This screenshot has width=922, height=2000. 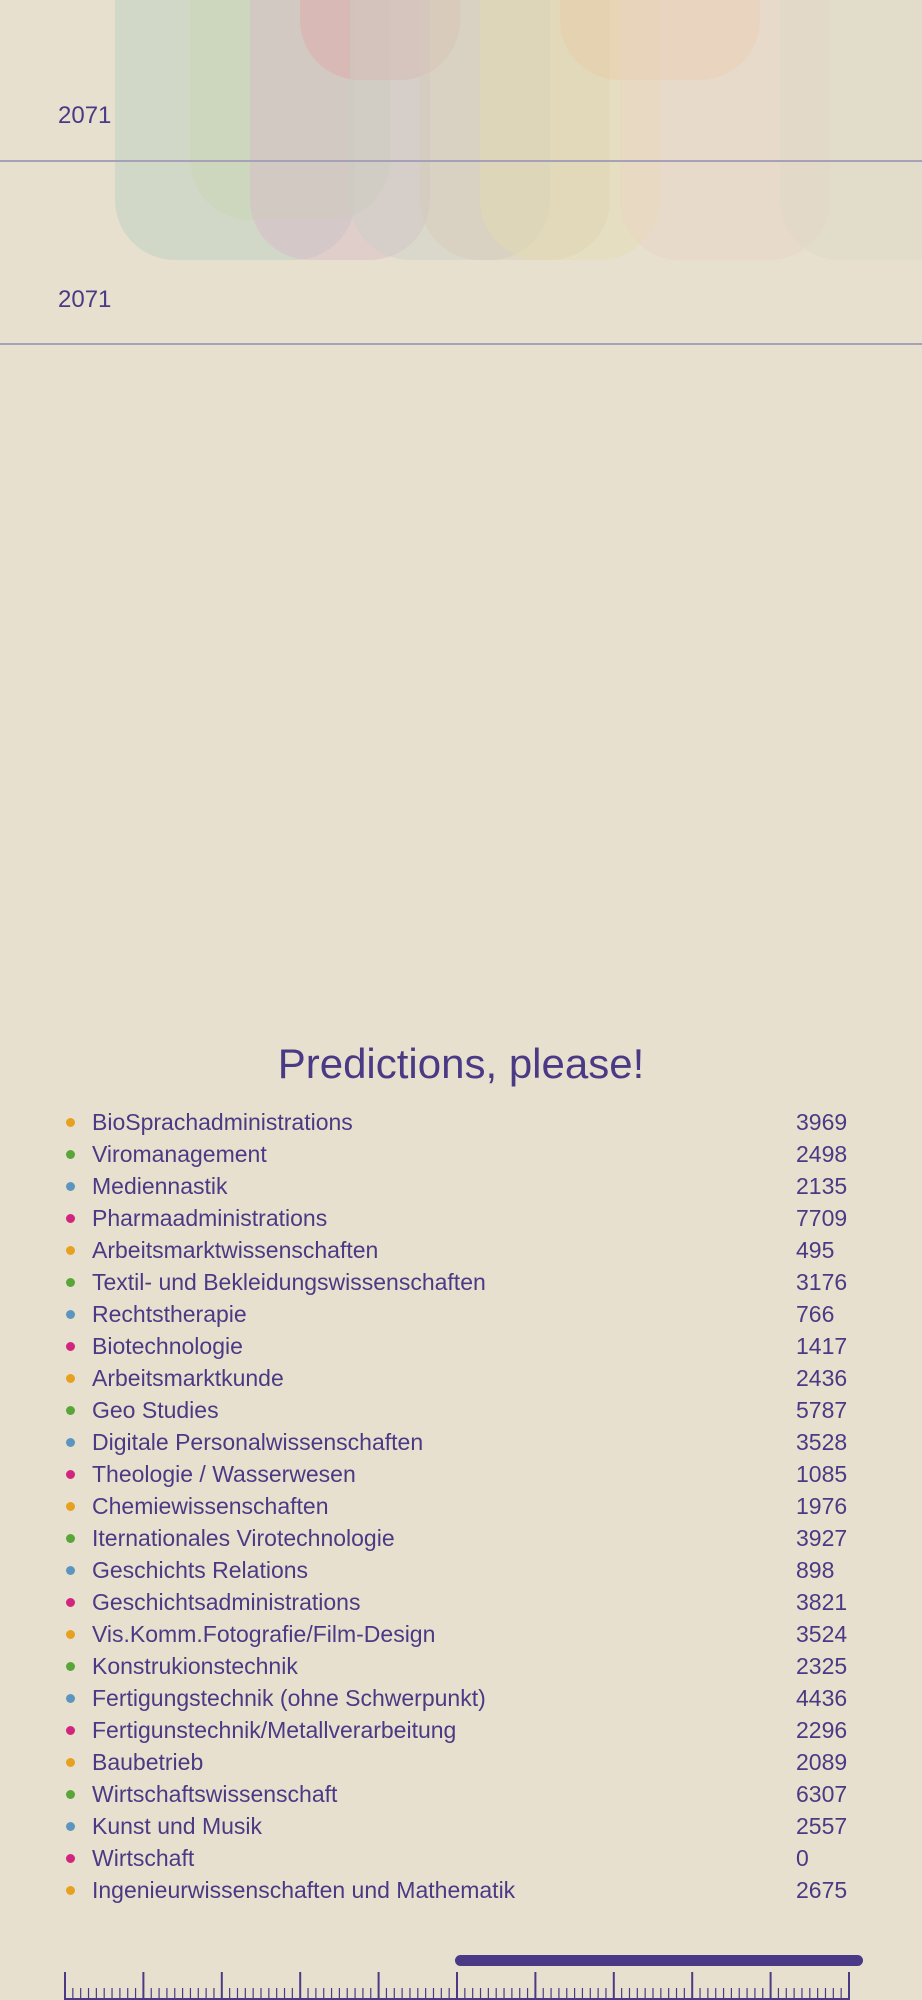 What do you see at coordinates (210, 1217) in the screenshot?
I see `prediction-label: Pharmaadministrations` at bounding box center [210, 1217].